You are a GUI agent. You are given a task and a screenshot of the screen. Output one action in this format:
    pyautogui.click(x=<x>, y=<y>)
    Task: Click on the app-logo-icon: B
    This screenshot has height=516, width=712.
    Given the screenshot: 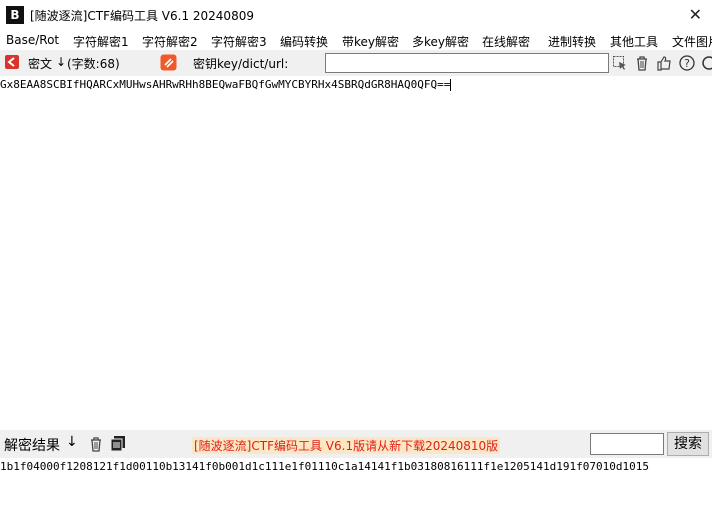 What is the action you would take?
    pyautogui.click(x=15, y=15)
    